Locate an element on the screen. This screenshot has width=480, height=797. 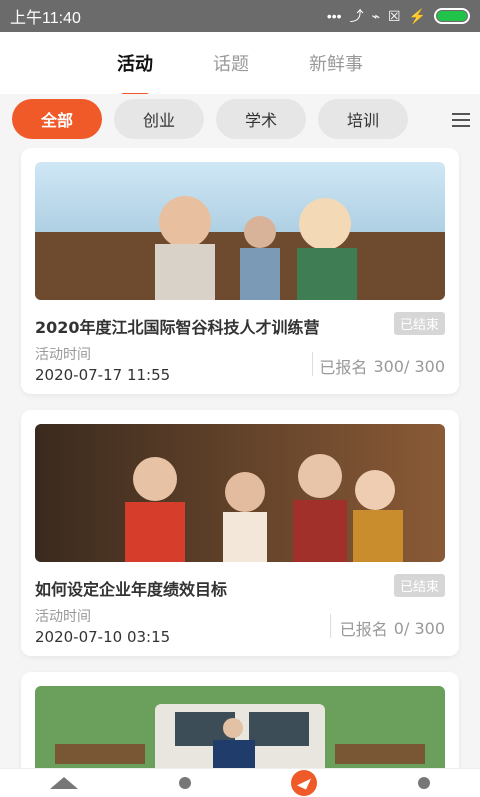
activity-time: 2020-07-10 03:15 is located at coordinates (103, 637).